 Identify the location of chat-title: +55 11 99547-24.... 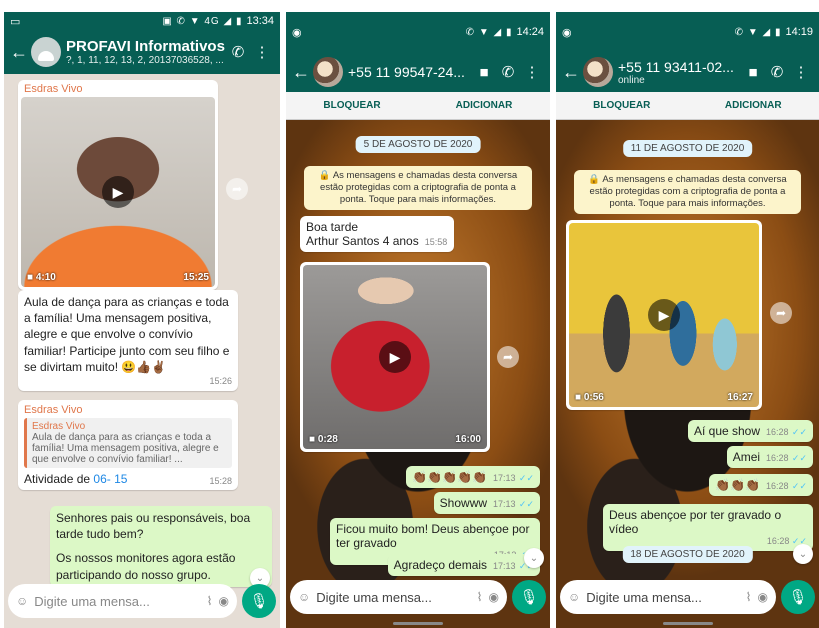
(406, 72).